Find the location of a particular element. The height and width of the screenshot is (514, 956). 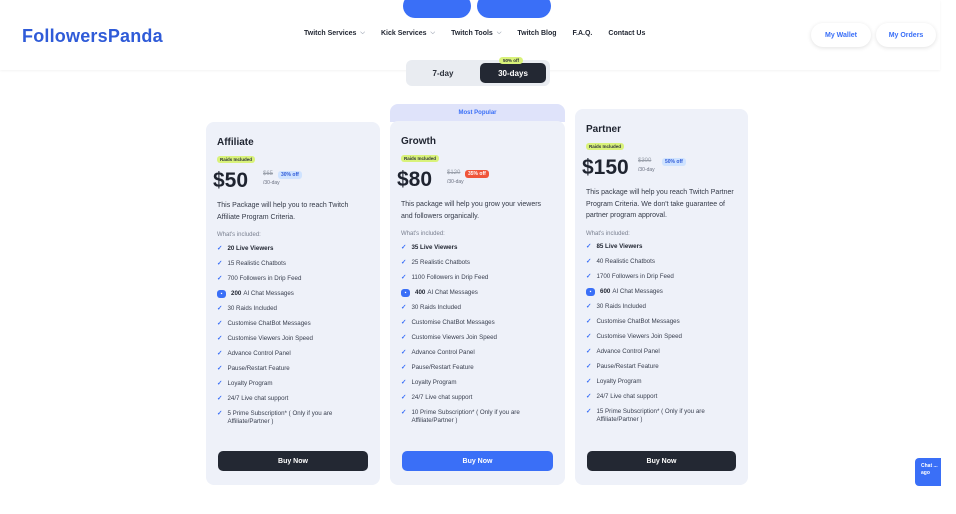

toggle-30-days: 30-days is located at coordinates (513, 73).